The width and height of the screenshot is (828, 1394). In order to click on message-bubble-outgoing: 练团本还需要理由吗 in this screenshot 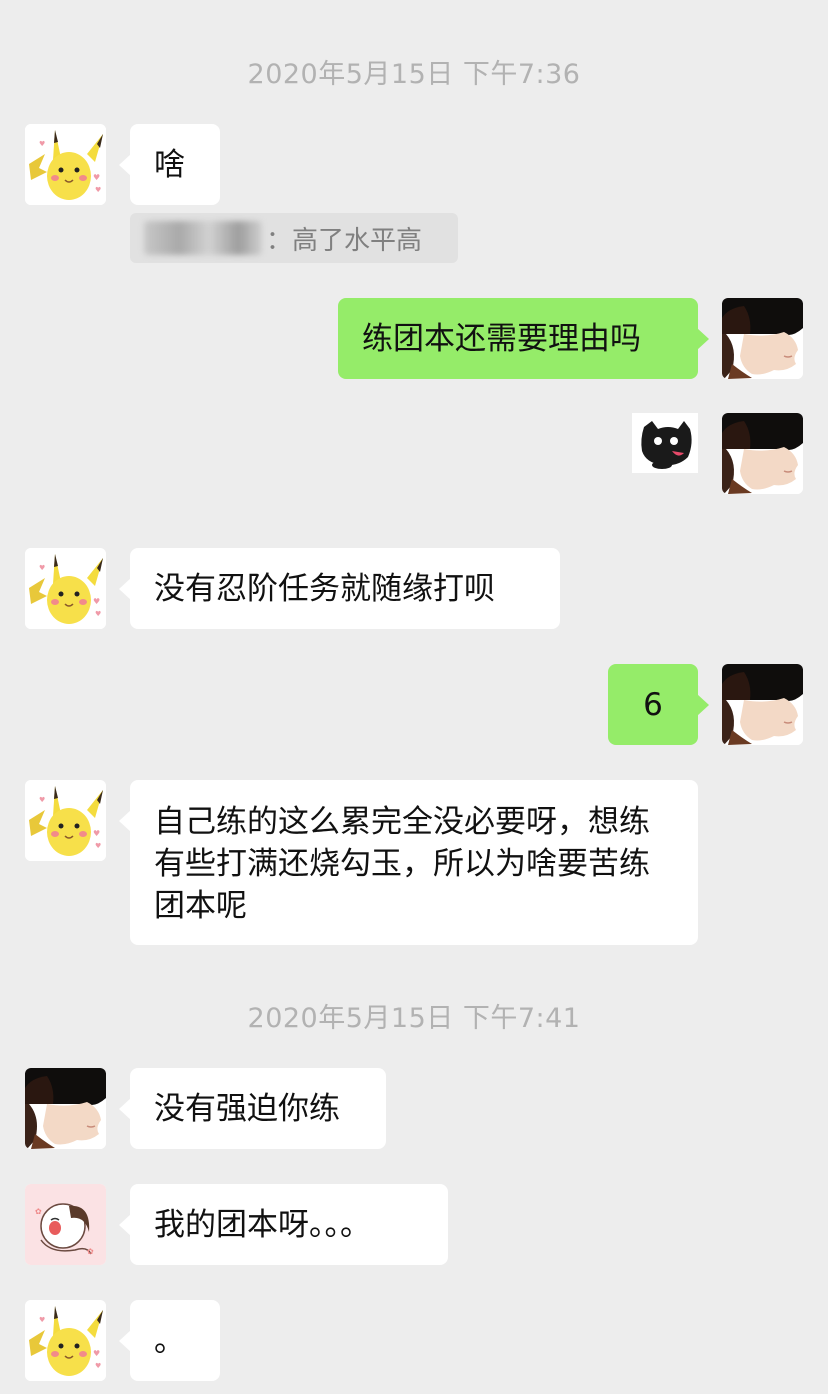, I will do `click(523, 338)`.